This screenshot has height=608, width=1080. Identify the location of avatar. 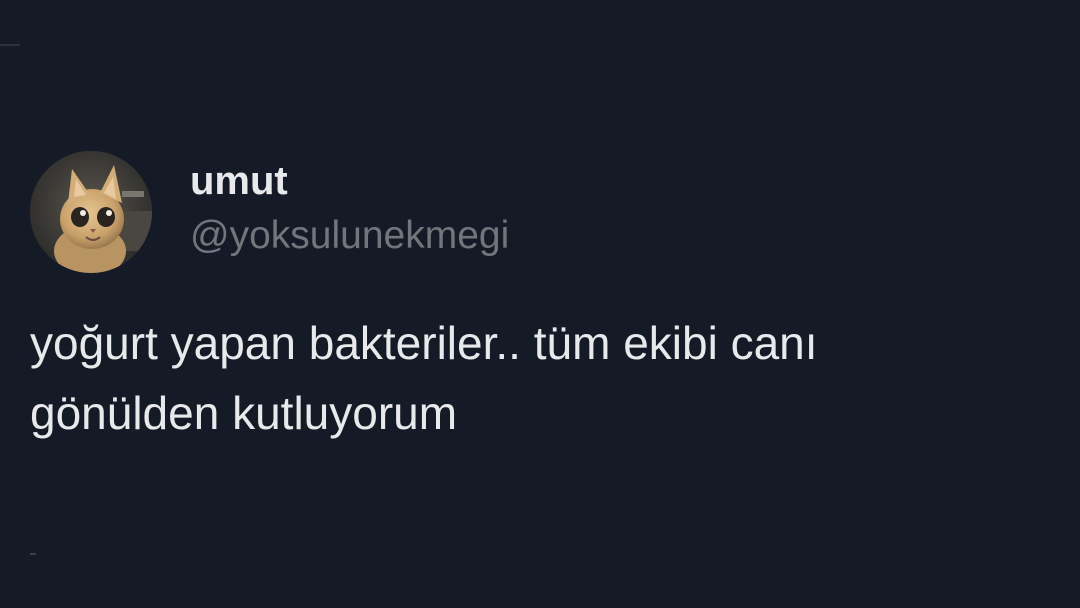
(91, 212).